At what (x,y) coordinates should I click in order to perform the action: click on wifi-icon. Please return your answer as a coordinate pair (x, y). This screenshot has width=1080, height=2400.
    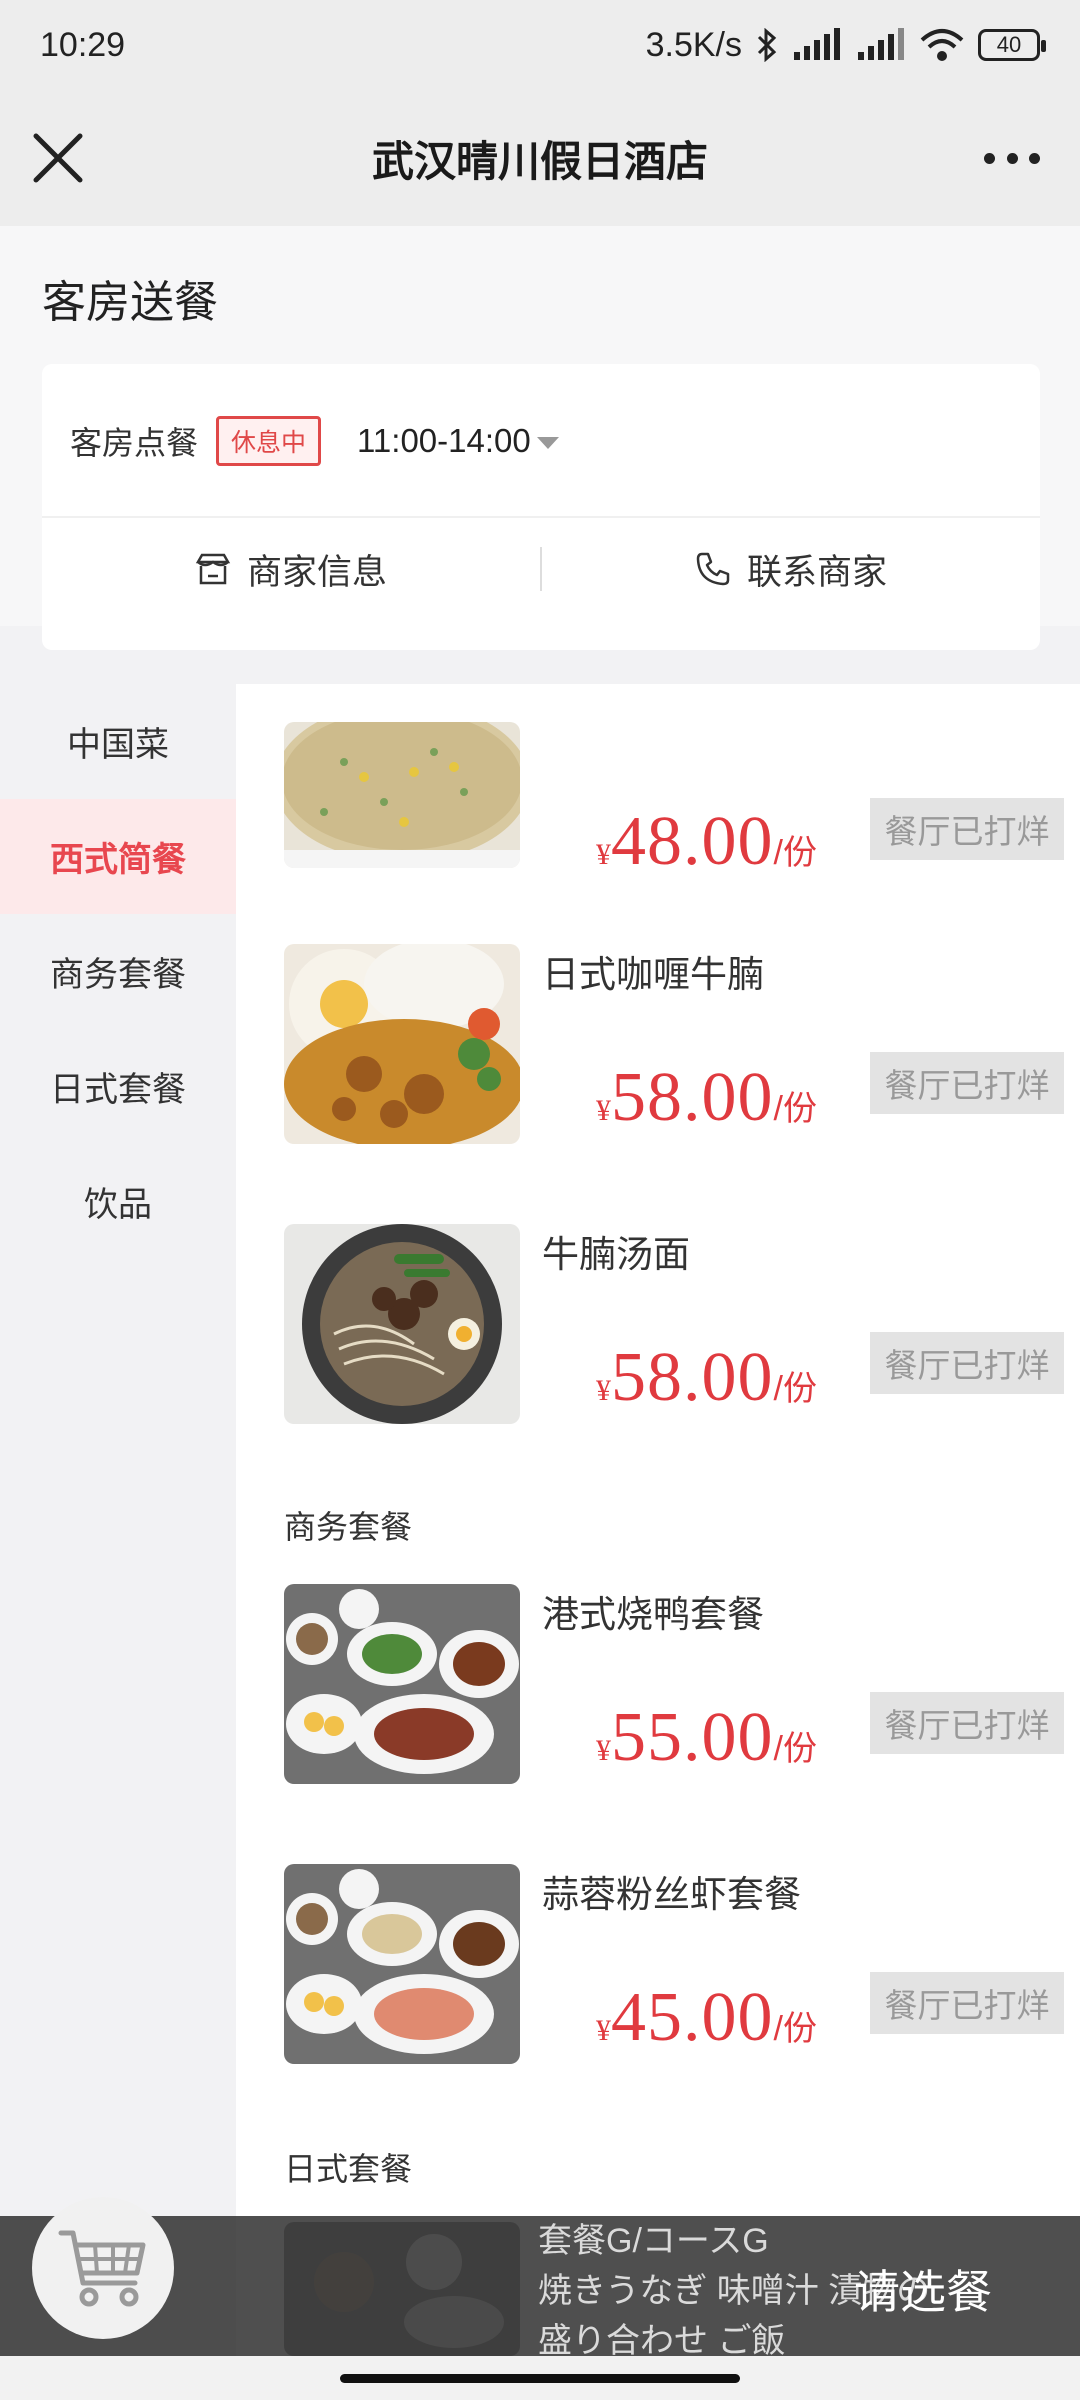
    Looking at the image, I should click on (942, 45).